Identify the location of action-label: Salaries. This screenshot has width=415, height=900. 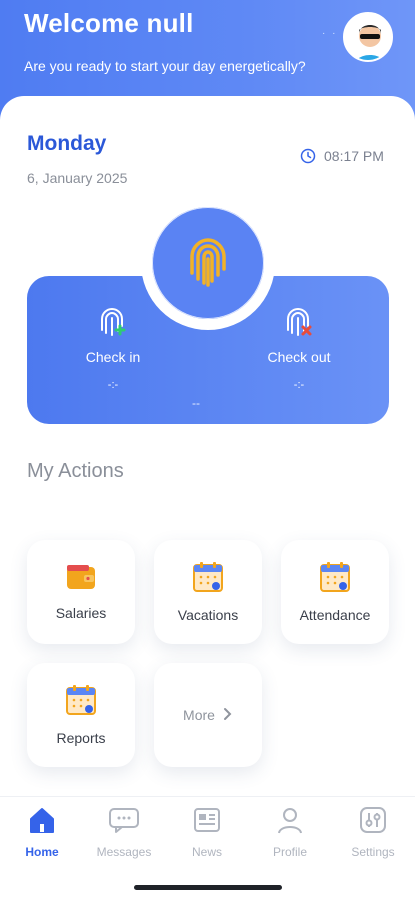
(81, 613).